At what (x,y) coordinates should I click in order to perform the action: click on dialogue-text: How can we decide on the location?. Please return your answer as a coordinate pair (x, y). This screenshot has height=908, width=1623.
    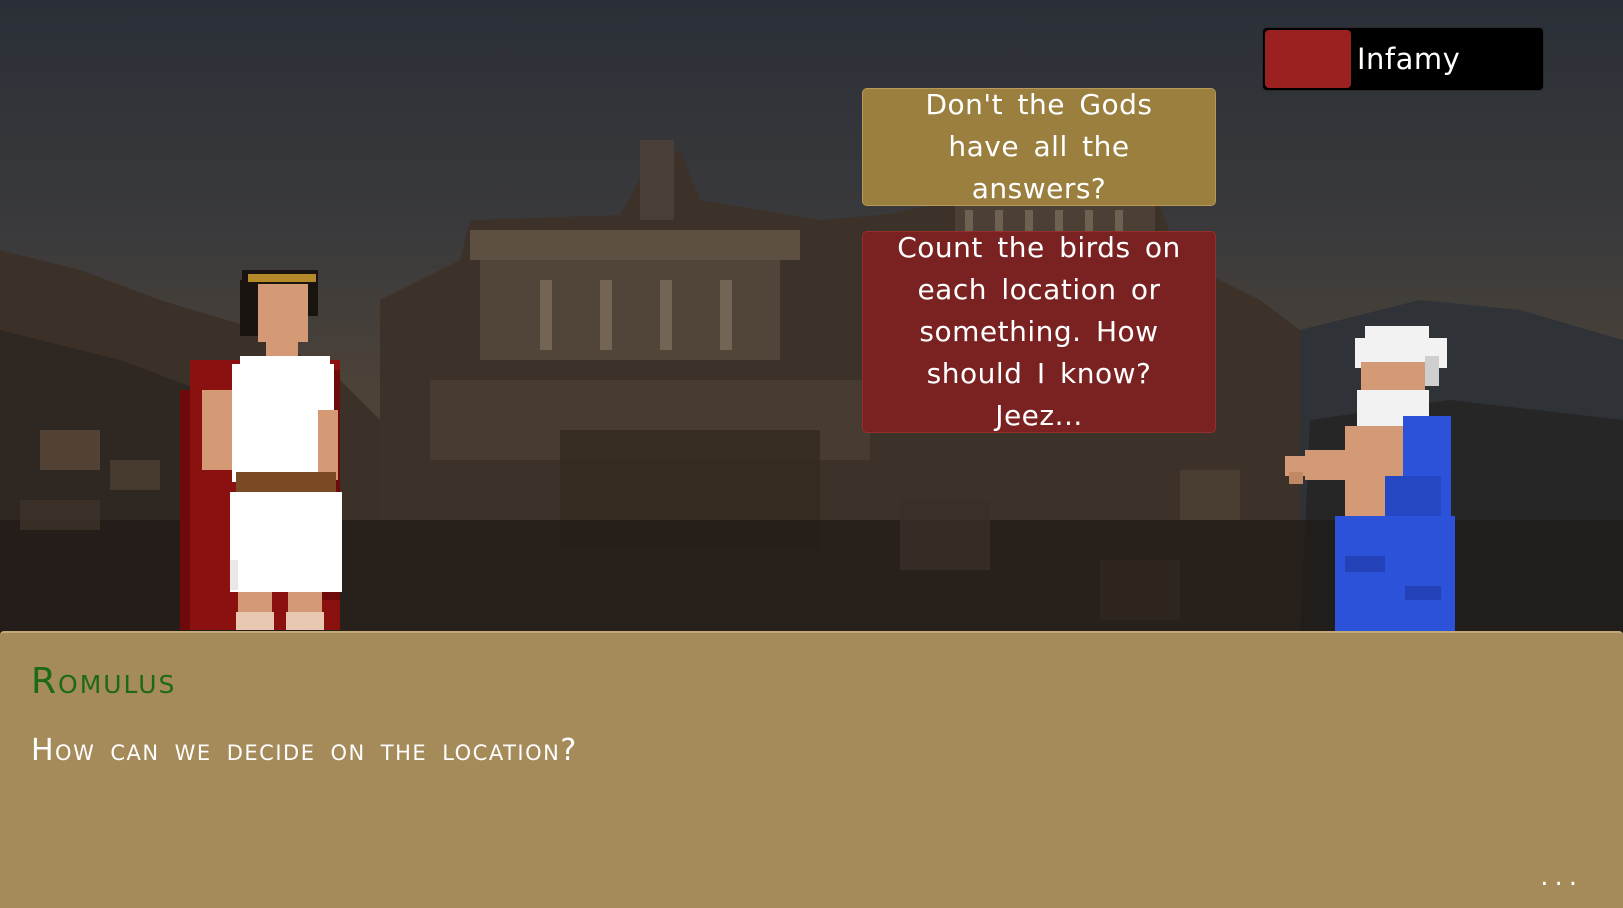
    Looking at the image, I should click on (304, 750).